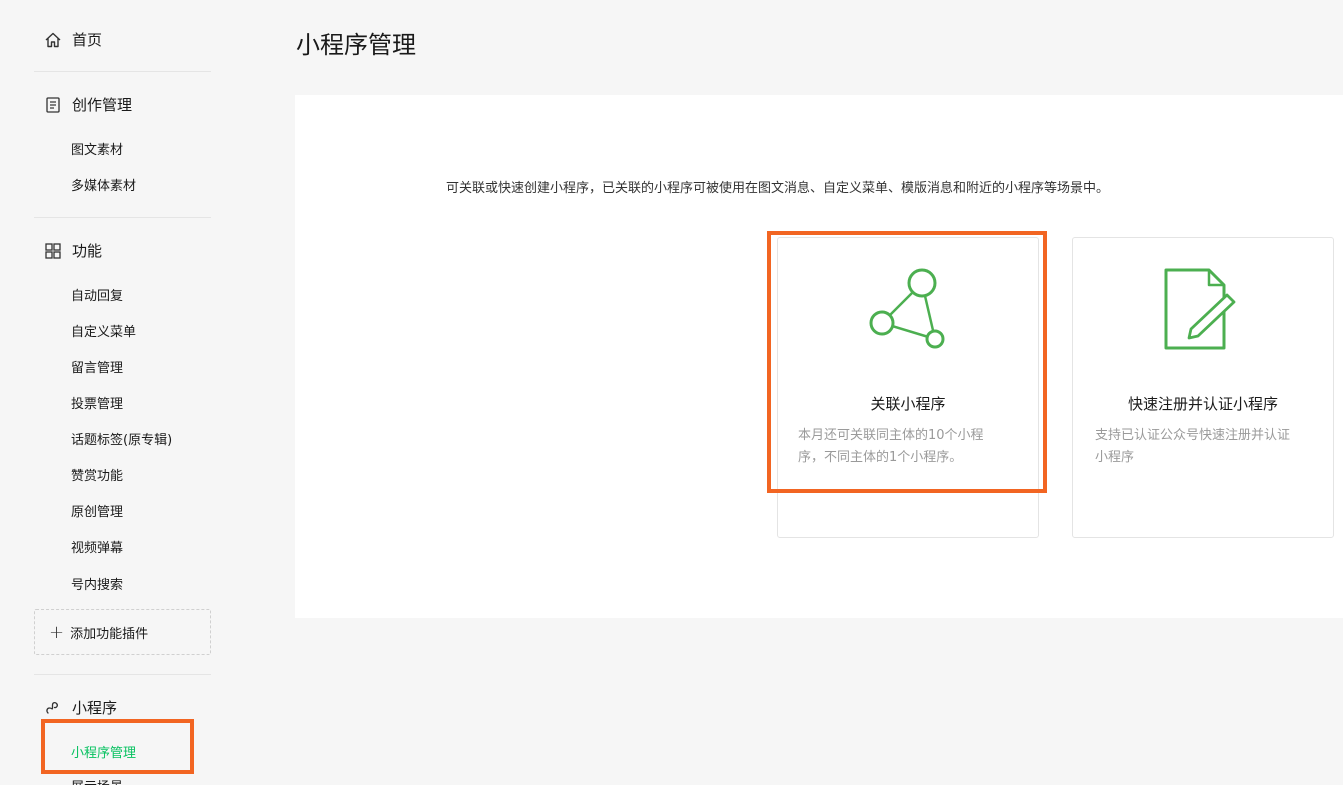  What do you see at coordinates (1193, 435) in the screenshot?
I see `register-miniprogram-desc-line1: 支持已认证公众号快速注册并认证` at bounding box center [1193, 435].